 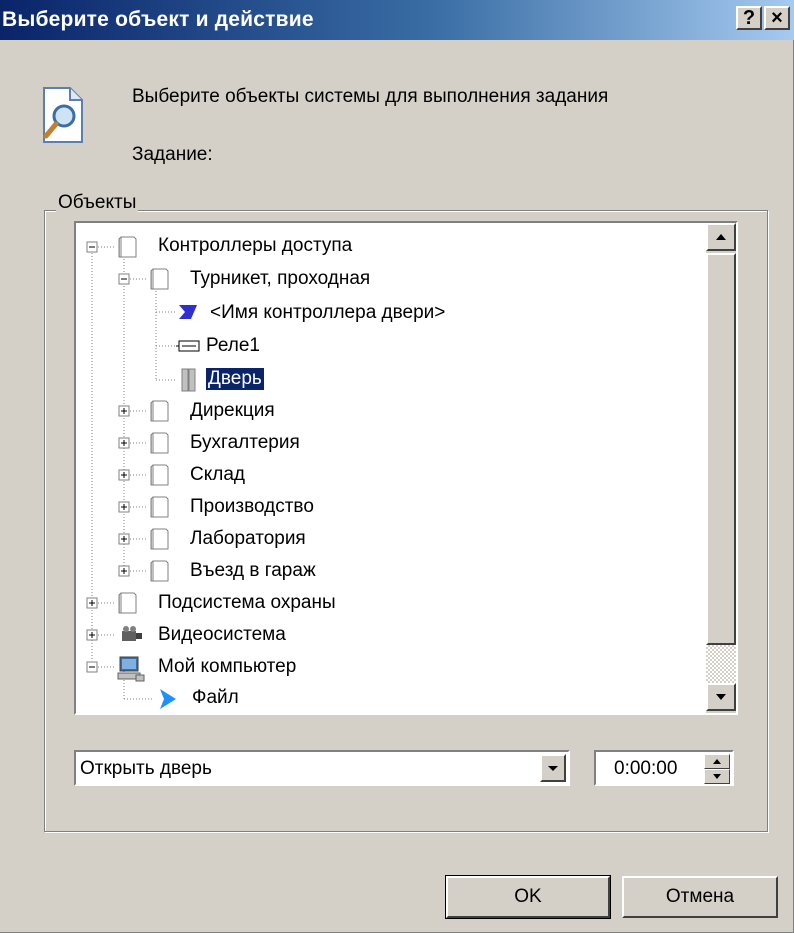 What do you see at coordinates (188, 312) in the screenshot?
I see `door-controller-icon` at bounding box center [188, 312].